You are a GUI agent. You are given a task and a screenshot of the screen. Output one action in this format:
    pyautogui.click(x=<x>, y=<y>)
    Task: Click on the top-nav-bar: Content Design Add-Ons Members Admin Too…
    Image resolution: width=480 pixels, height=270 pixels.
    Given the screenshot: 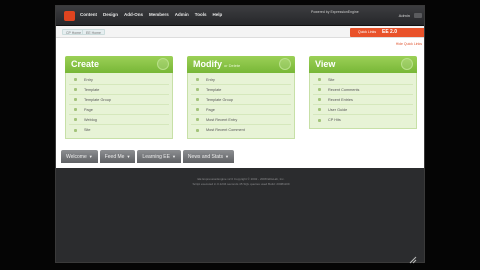 What is the action you would take?
    pyautogui.click(x=240, y=16)
    